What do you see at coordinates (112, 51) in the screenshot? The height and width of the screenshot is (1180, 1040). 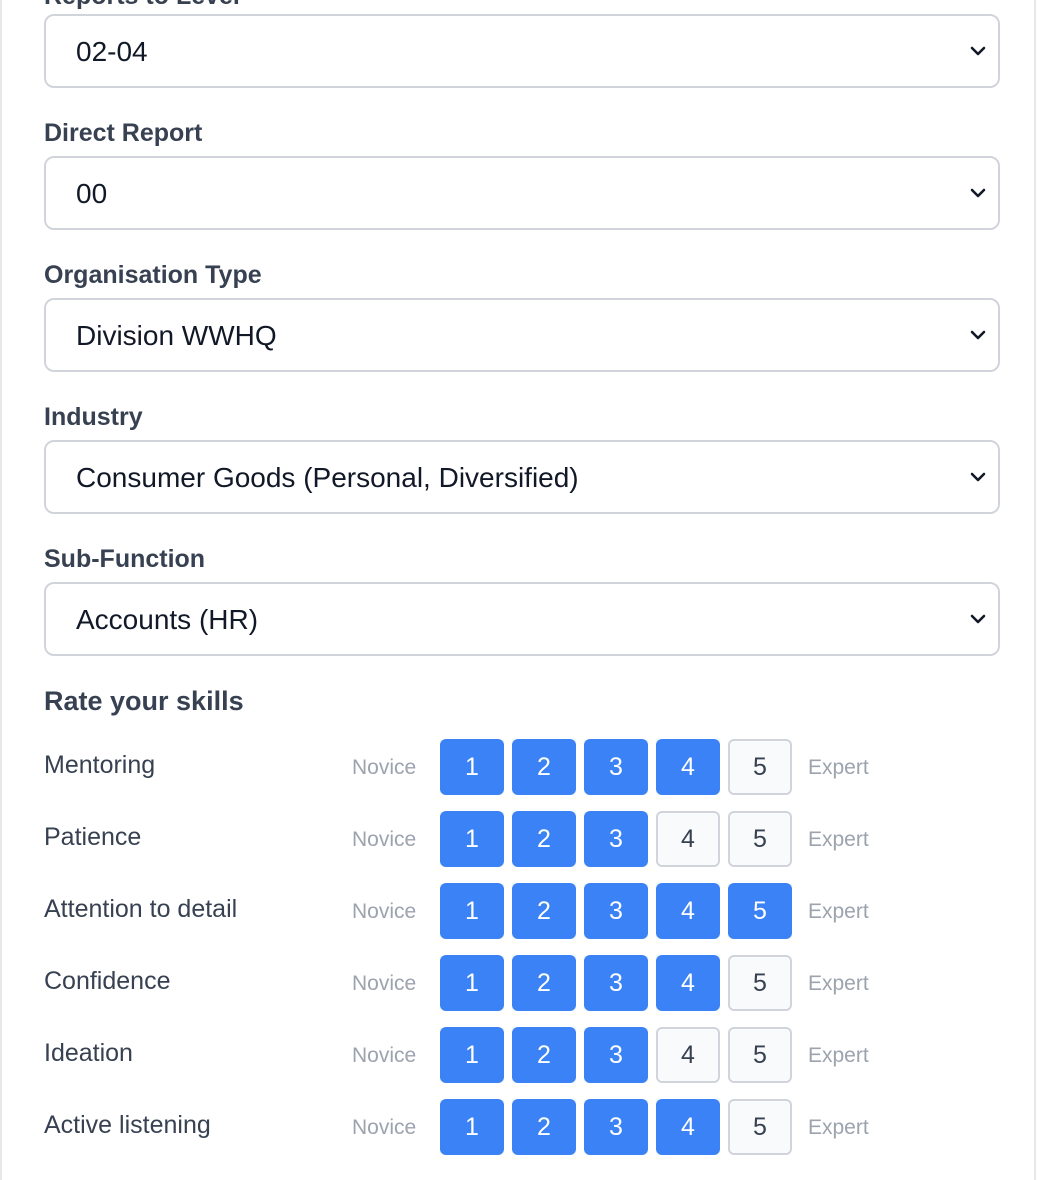 I see `select-value: 02-04` at bounding box center [112, 51].